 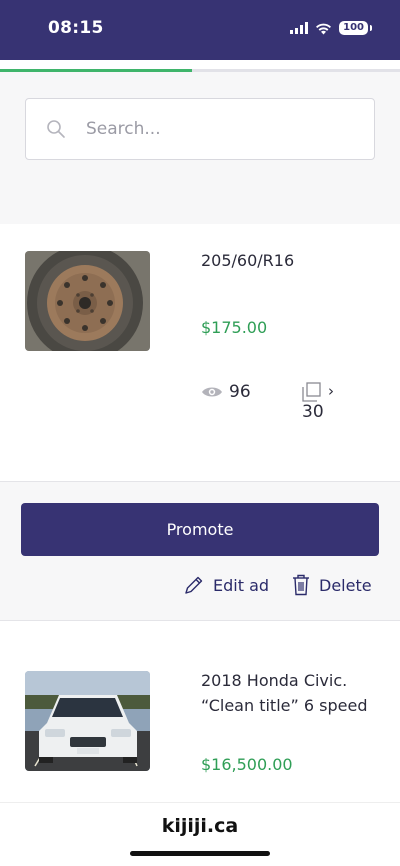 What do you see at coordinates (226, 392) in the screenshot?
I see `views-stat: 96` at bounding box center [226, 392].